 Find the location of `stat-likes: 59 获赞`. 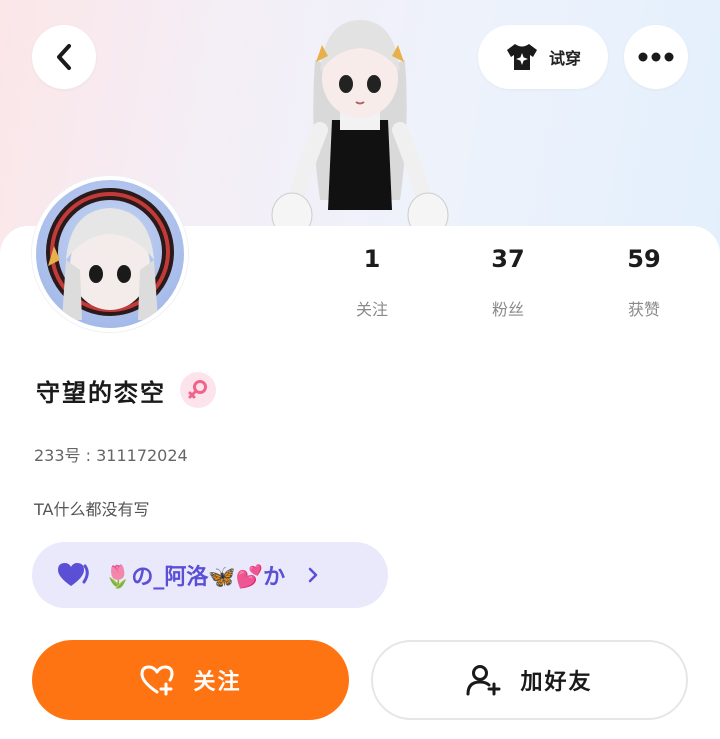

stat-likes: 59 获赞 is located at coordinates (644, 282).